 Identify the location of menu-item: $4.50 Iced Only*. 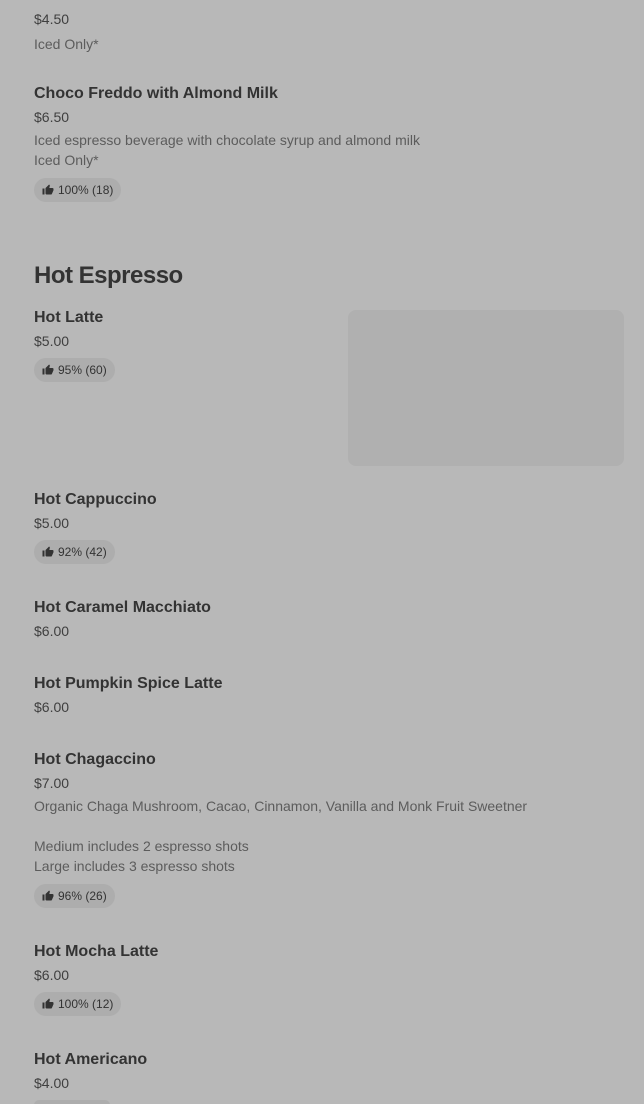
(329, 32).